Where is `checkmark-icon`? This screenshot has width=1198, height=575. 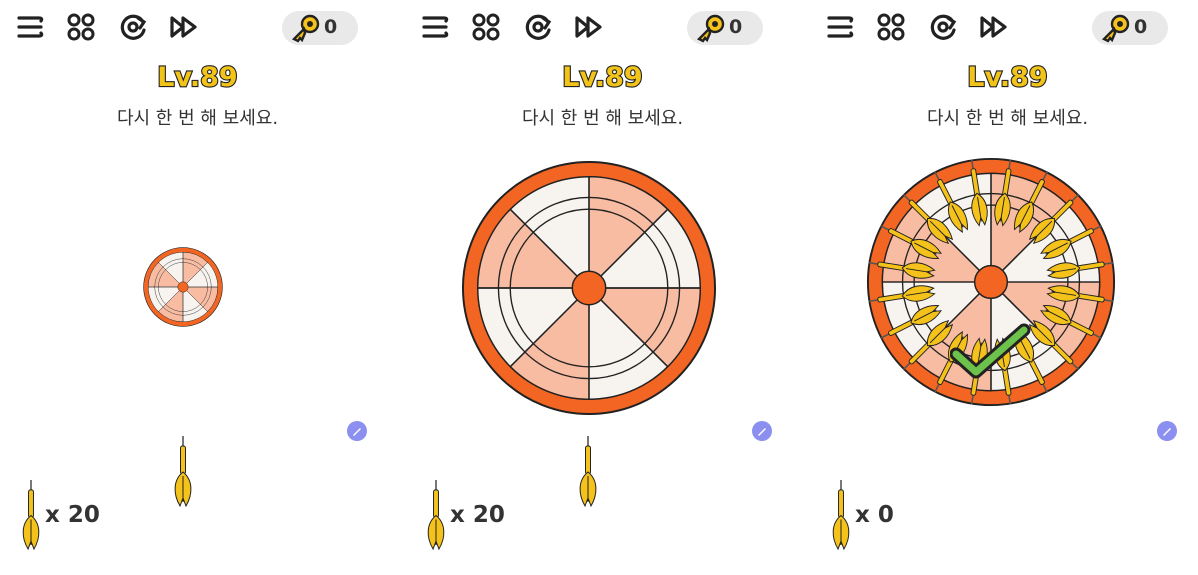 checkmark-icon is located at coordinates (990, 351).